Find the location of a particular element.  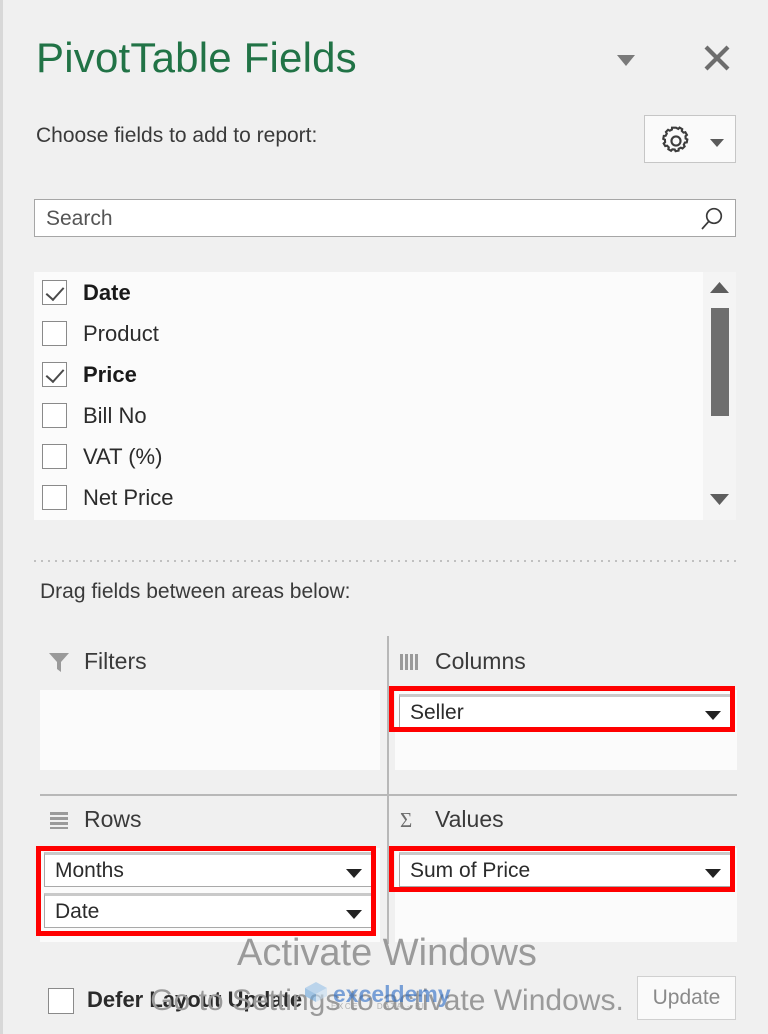

close-icon is located at coordinates (717, 58).